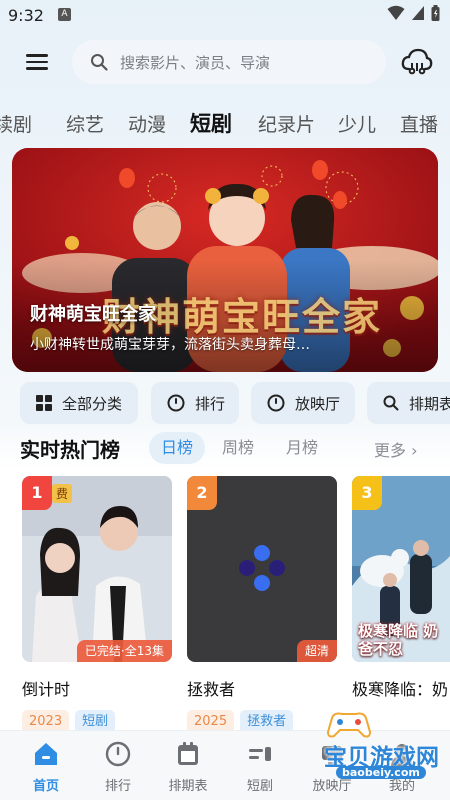  I want to click on site-watermark: 宝贝游戏网 baobeiy.com, so click(371, 746).